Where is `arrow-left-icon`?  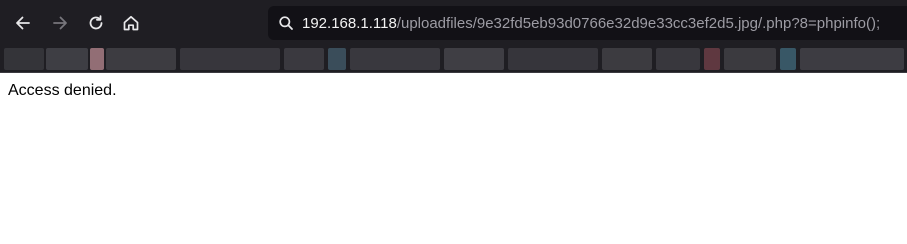
arrow-left-icon is located at coordinates (23, 23).